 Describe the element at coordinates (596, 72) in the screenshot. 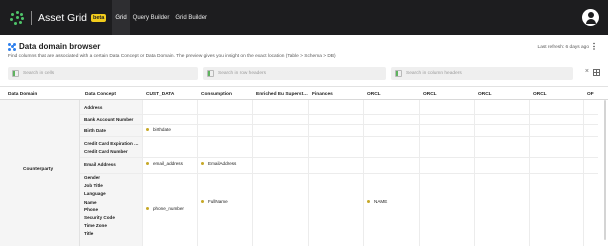

I see `column-settings-icon` at that location.